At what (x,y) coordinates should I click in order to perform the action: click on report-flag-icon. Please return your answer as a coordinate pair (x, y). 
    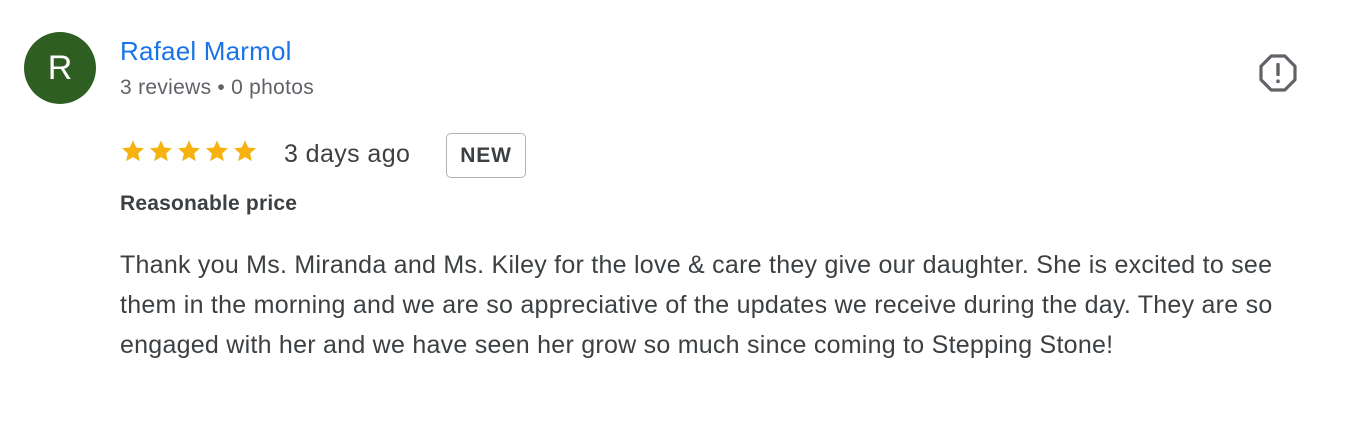
    Looking at the image, I should click on (1278, 73).